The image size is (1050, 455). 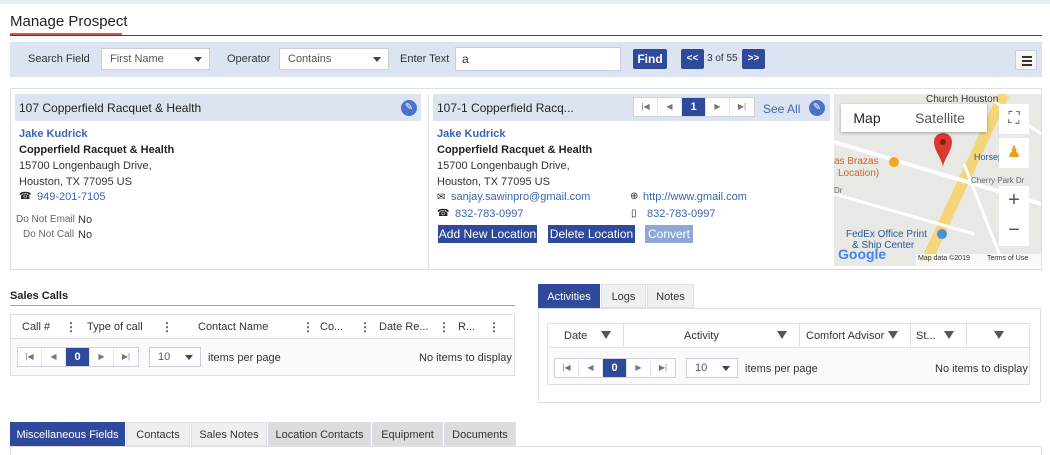 I want to click on contact-name-link: Jake Kudrick, so click(x=53, y=134).